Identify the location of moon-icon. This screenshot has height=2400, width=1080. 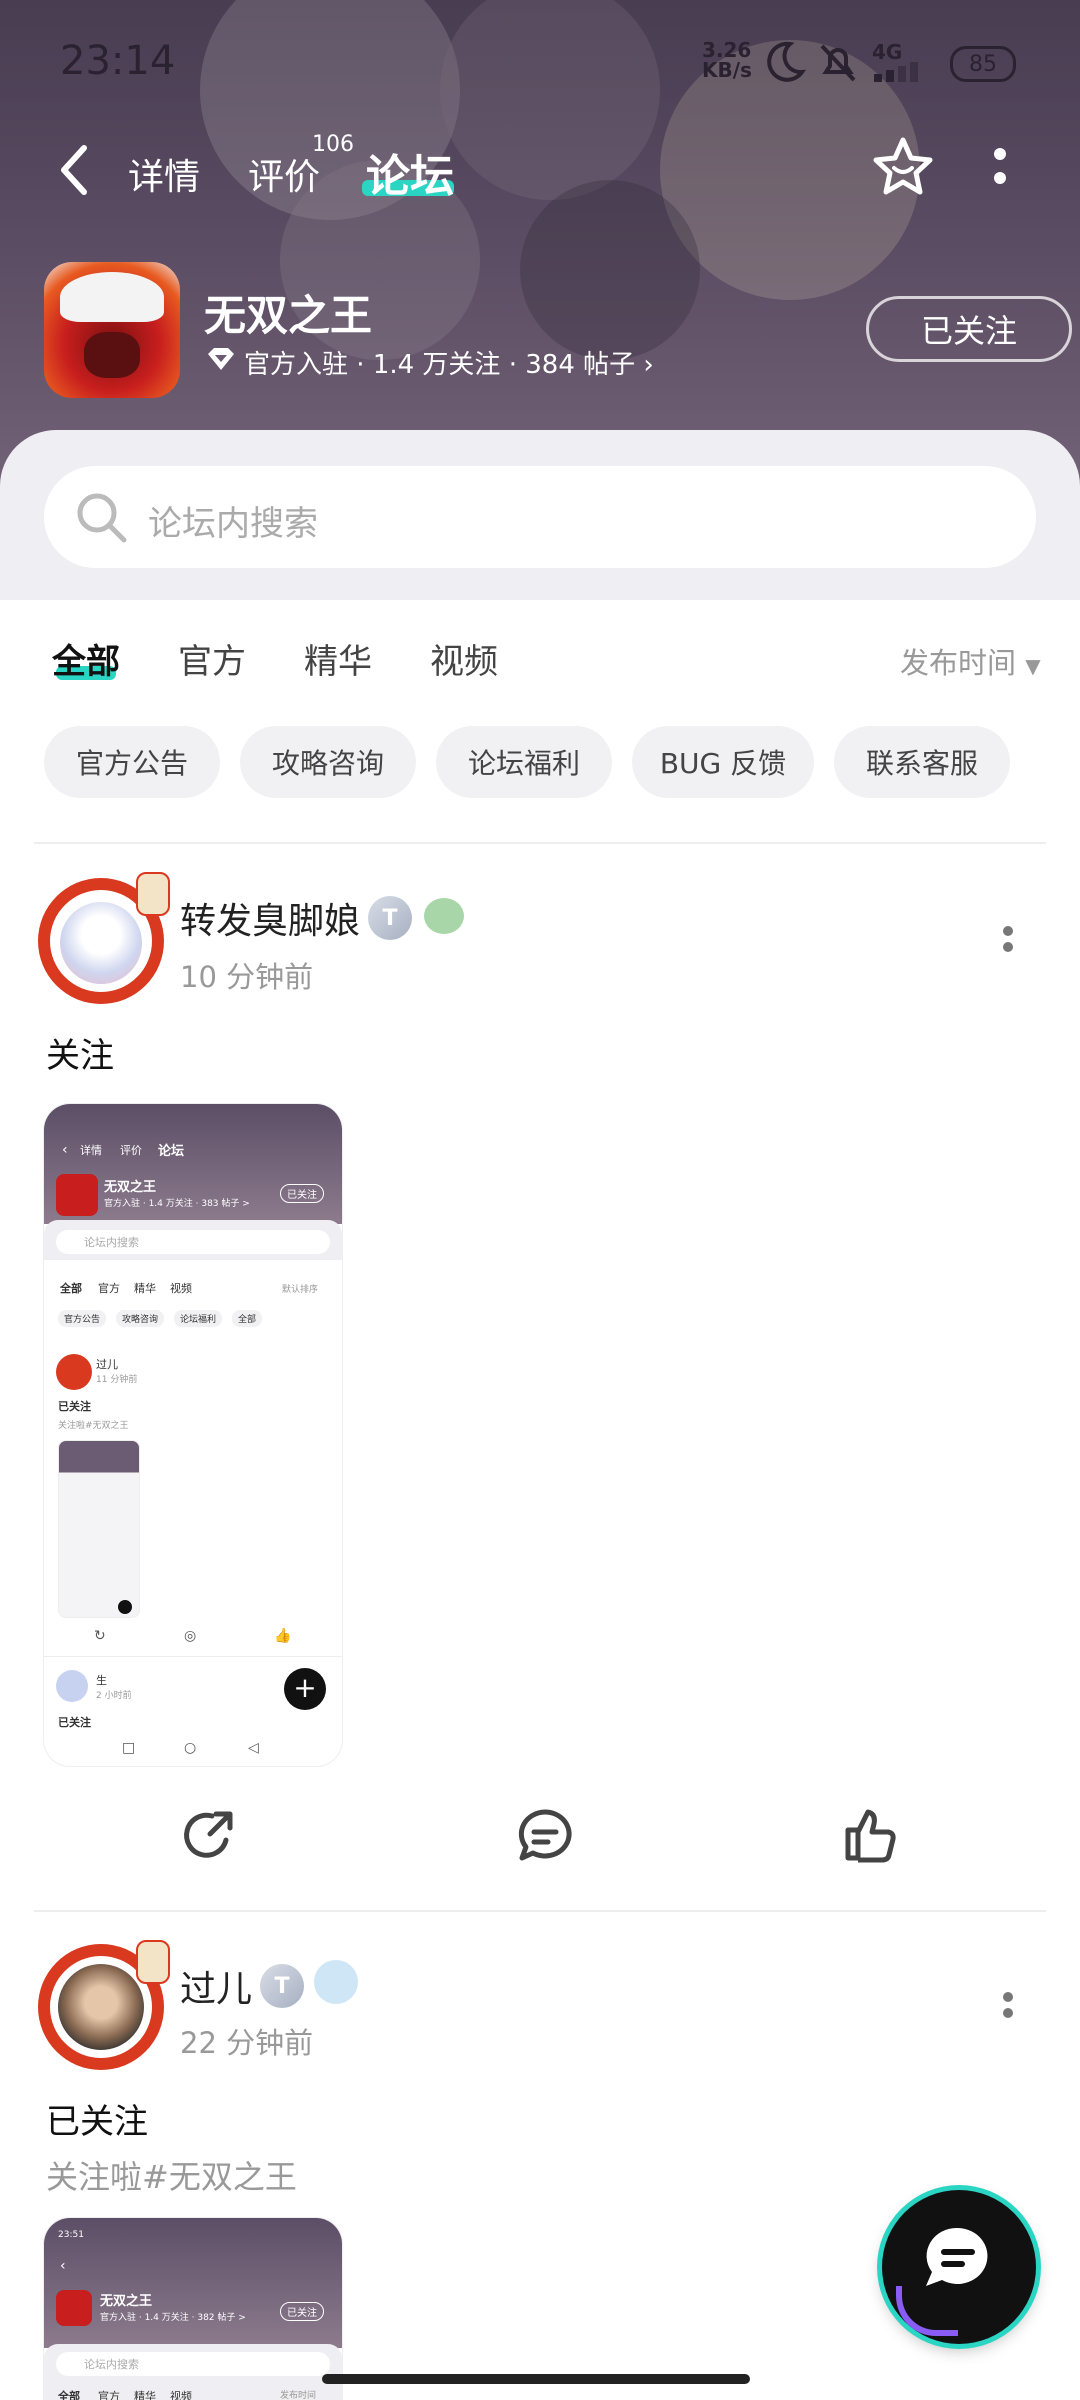
(786, 61).